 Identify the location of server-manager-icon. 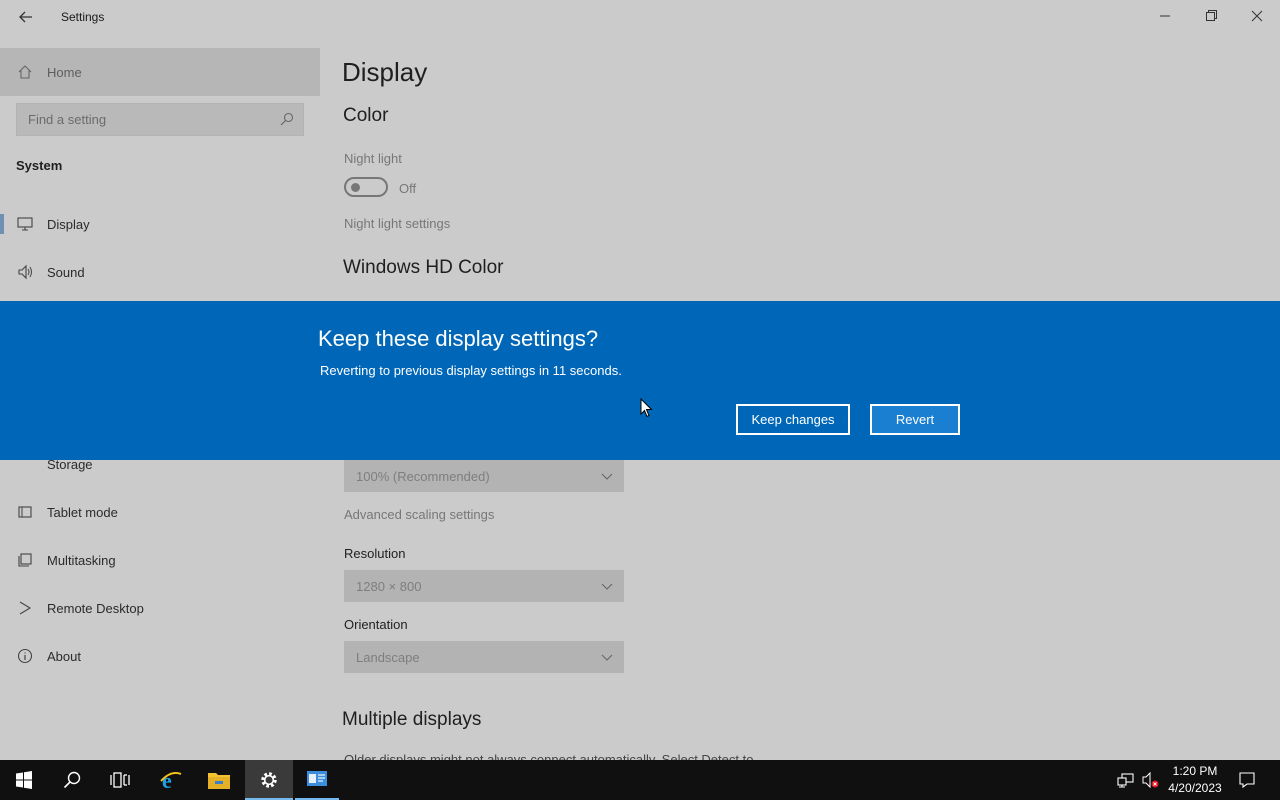
(317, 778).